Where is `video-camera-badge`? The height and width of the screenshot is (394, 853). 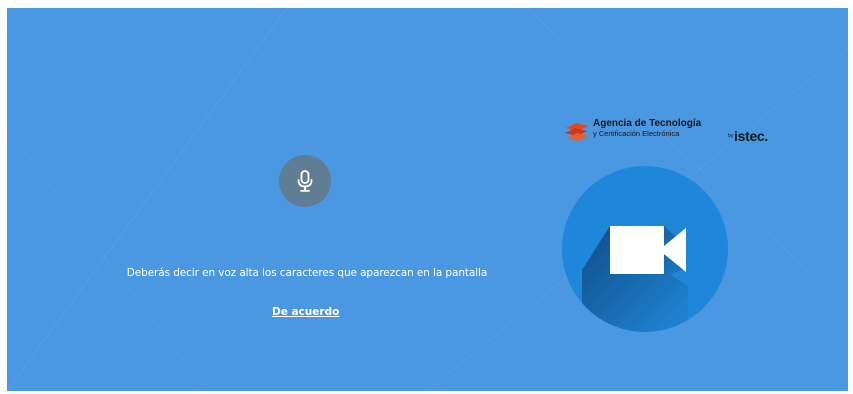 video-camera-badge is located at coordinates (645, 249).